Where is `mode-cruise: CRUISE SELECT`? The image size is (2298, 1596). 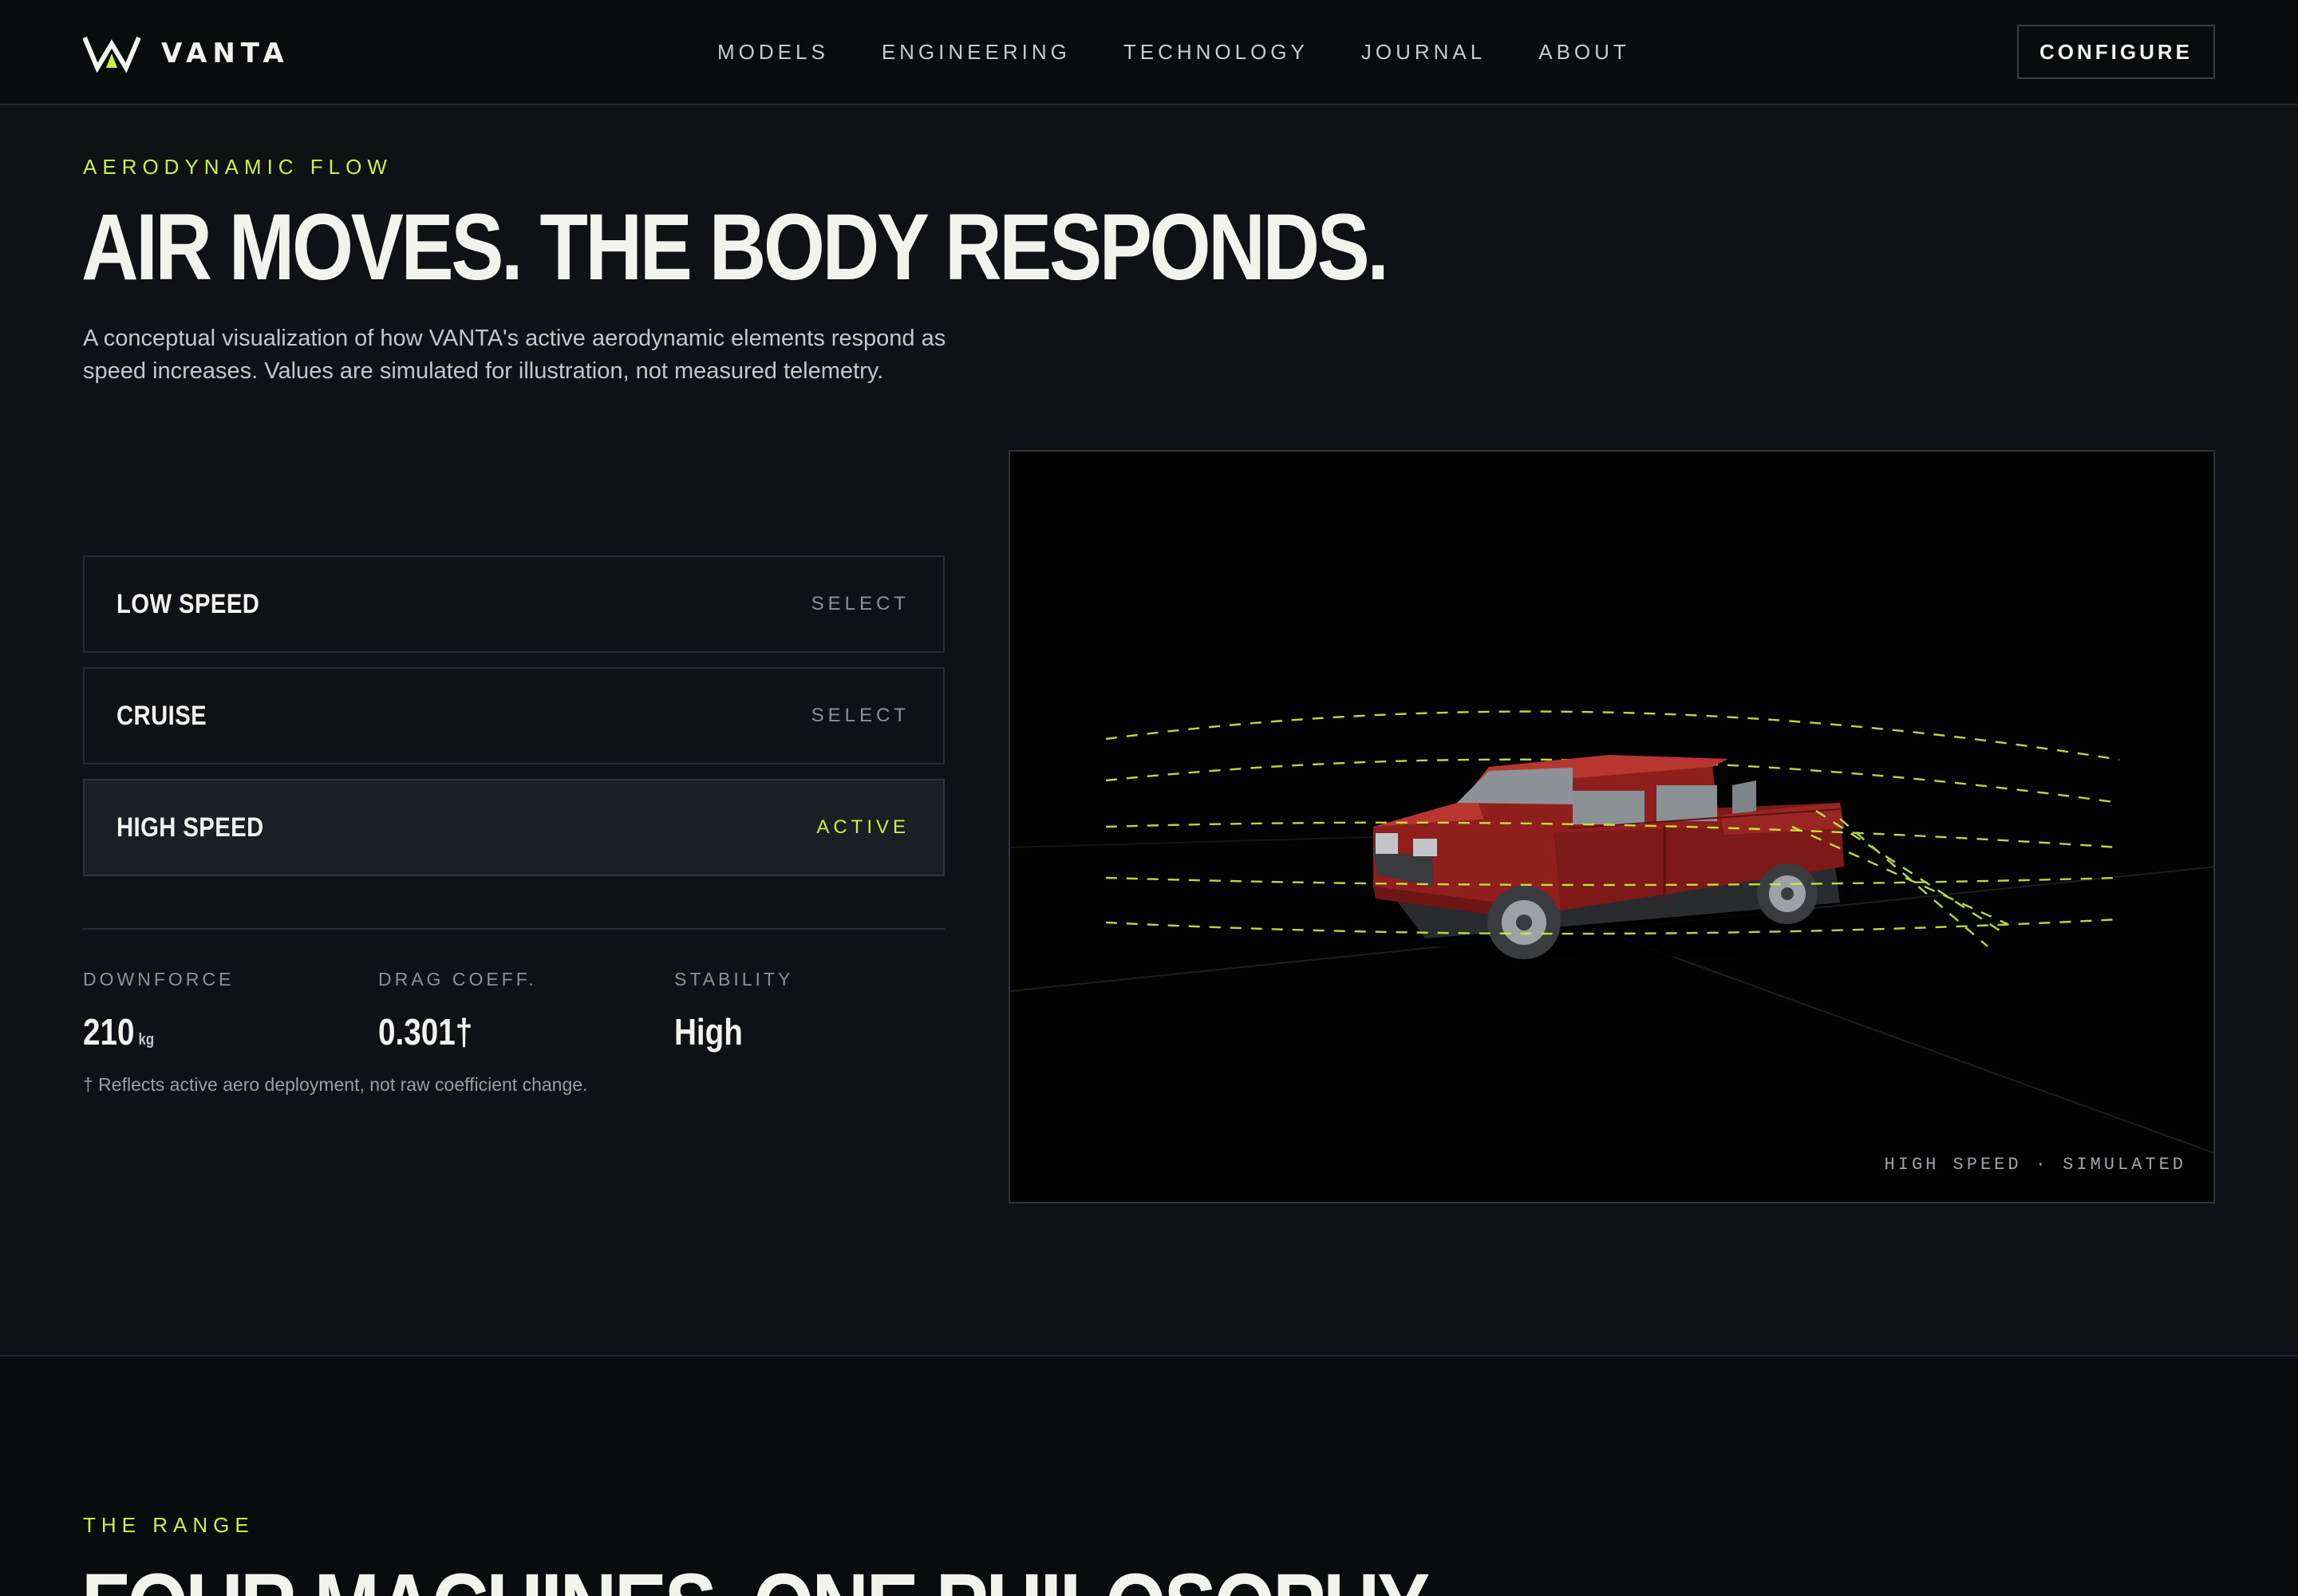 mode-cruise: CRUISE SELECT is located at coordinates (514, 715).